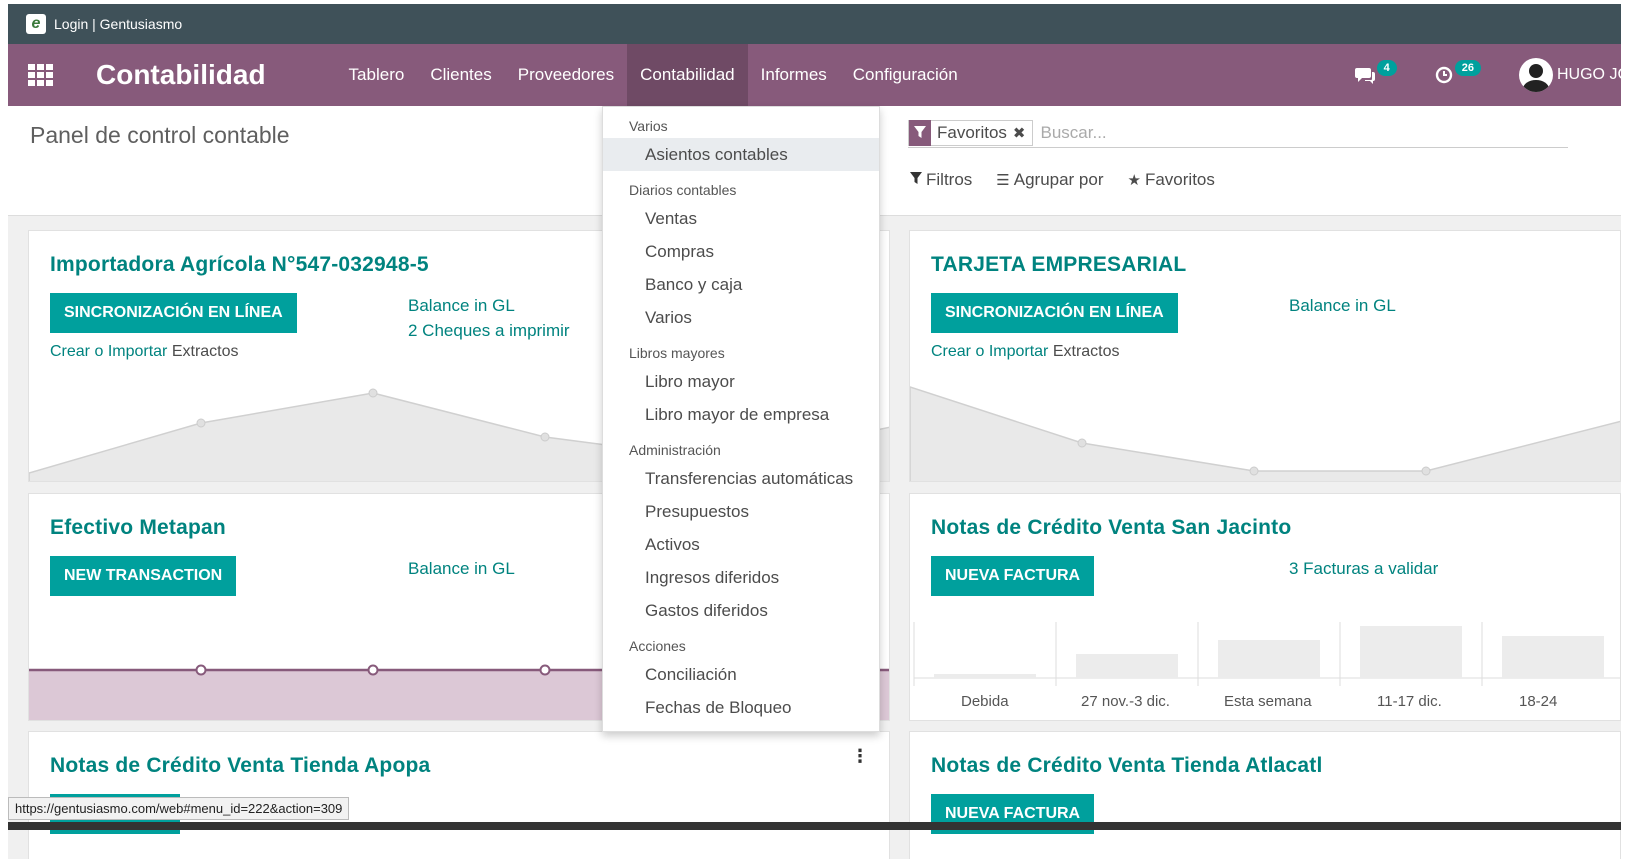  What do you see at coordinates (240, 766) in the screenshot?
I see `journal-title: Notas de Crédito Venta Tienda Apopa` at bounding box center [240, 766].